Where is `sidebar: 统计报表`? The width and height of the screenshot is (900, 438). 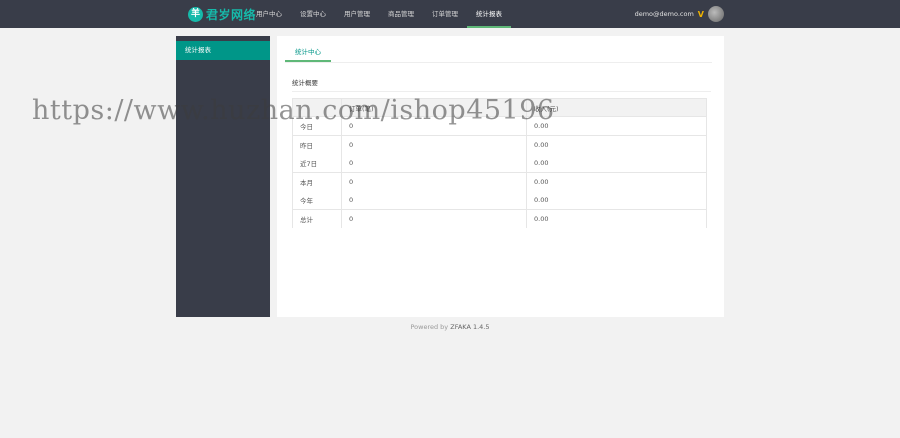
sidebar: 统计报表 is located at coordinates (223, 176).